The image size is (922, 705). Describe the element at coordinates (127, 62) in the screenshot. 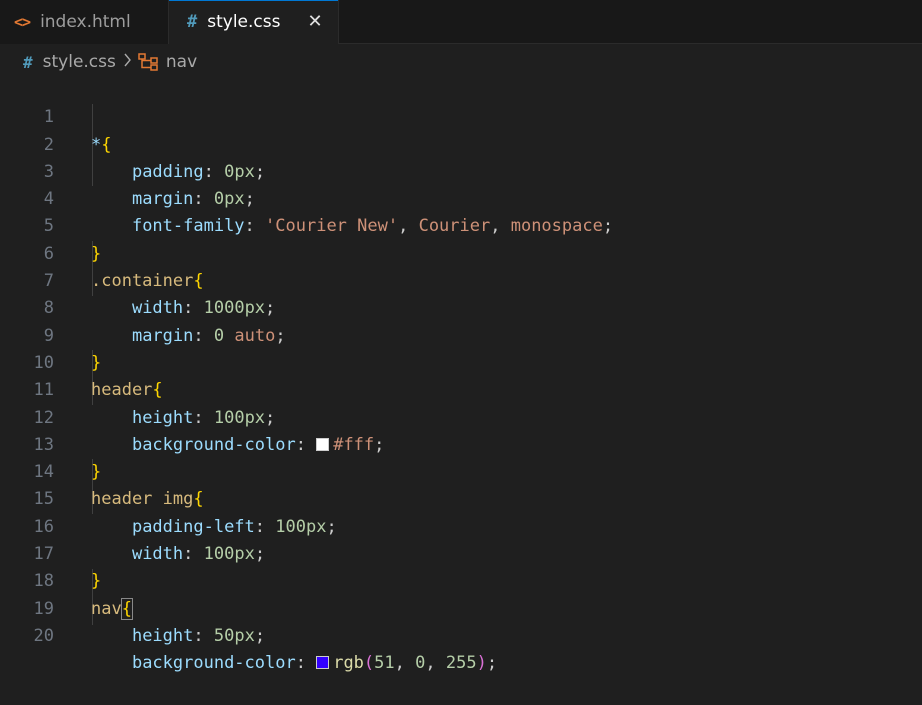

I see `chevron-right-icon` at that location.